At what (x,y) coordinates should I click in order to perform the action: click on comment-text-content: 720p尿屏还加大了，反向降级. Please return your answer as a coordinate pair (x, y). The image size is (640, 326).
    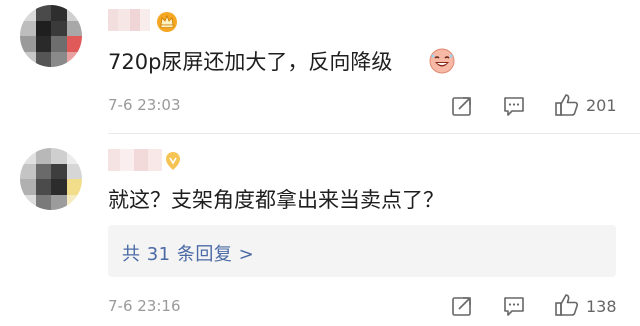
    Looking at the image, I should click on (250, 62).